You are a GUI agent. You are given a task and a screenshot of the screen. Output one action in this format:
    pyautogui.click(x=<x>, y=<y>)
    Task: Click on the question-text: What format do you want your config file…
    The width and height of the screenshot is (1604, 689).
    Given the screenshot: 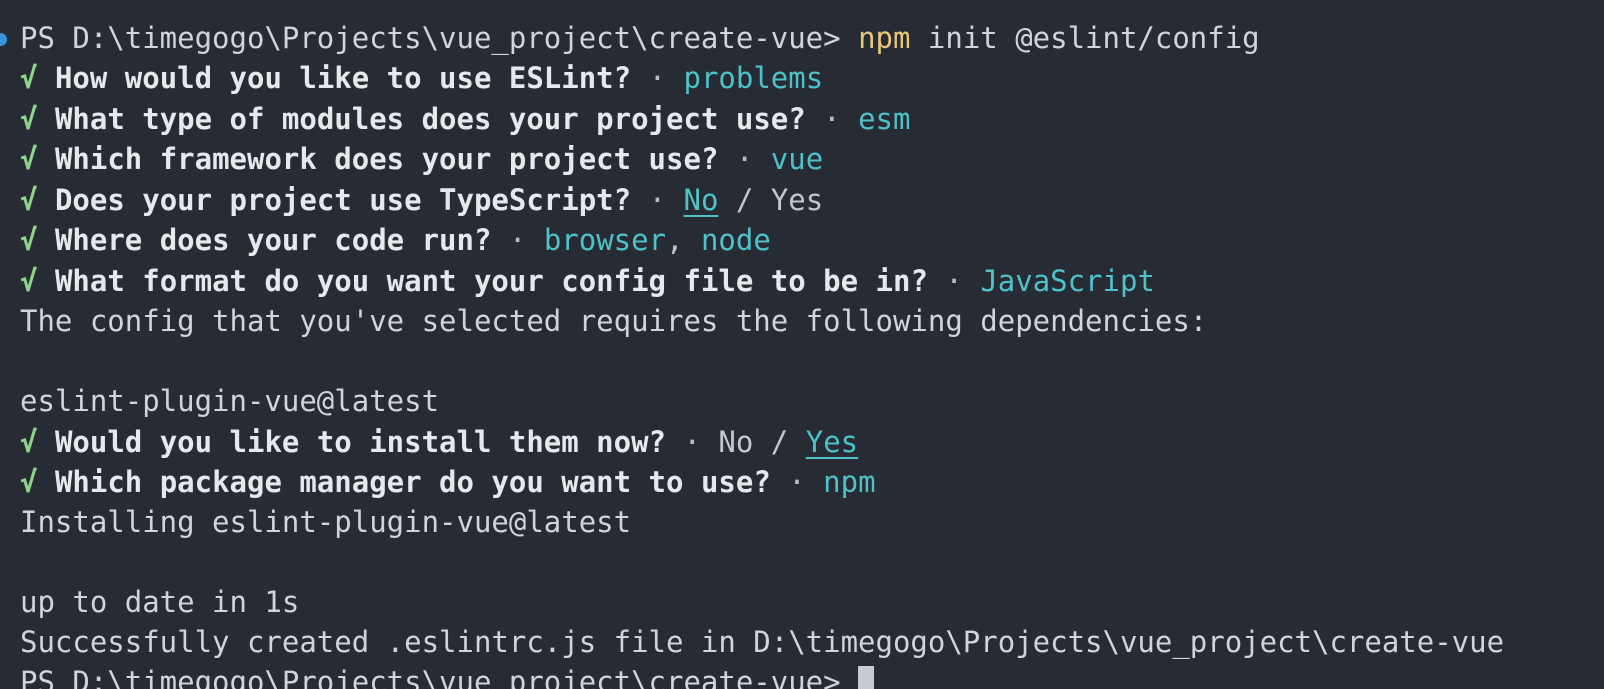 What is the action you would take?
    pyautogui.click(x=491, y=281)
    